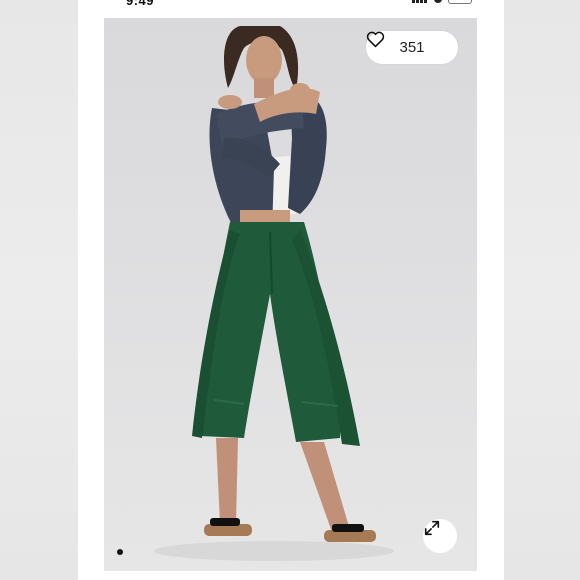 The width and height of the screenshot is (580, 580). What do you see at coordinates (438, 1) in the screenshot?
I see `wifi-icon` at bounding box center [438, 1].